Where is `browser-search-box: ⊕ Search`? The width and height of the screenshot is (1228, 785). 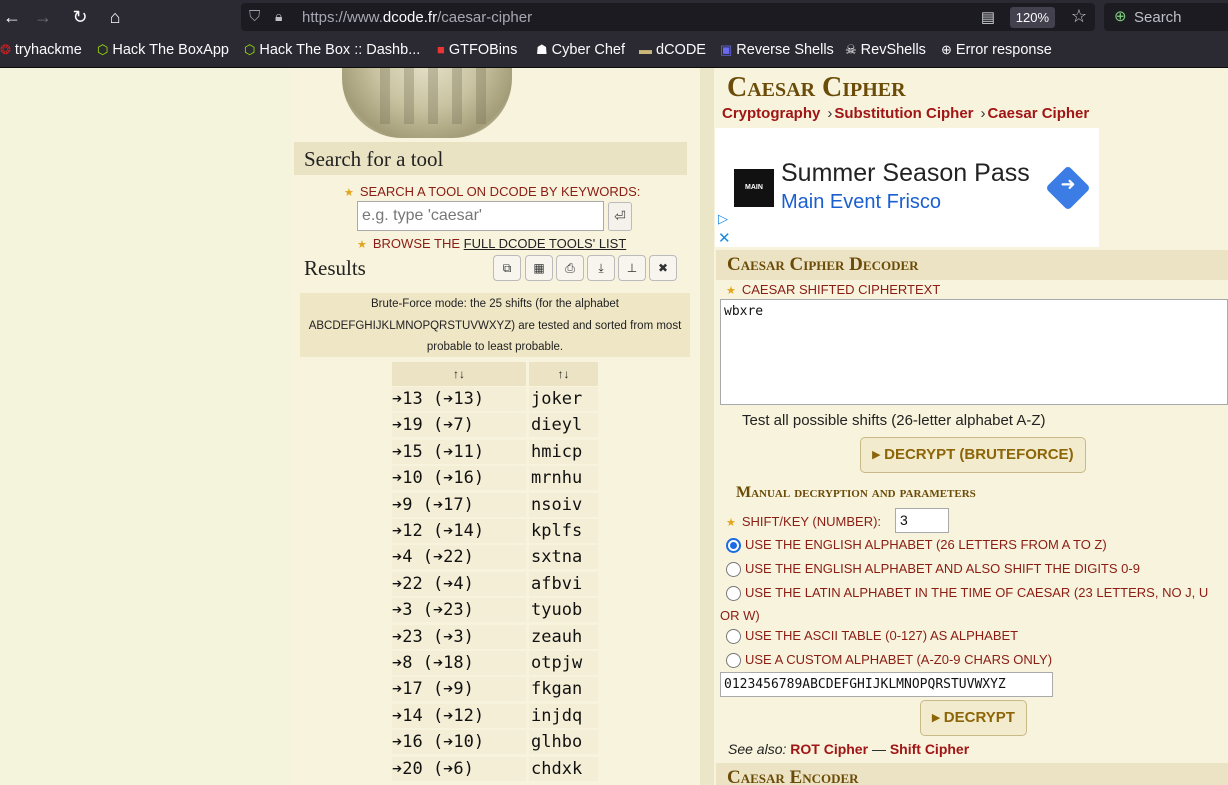
browser-search-box: ⊕ Search is located at coordinates (1166, 17).